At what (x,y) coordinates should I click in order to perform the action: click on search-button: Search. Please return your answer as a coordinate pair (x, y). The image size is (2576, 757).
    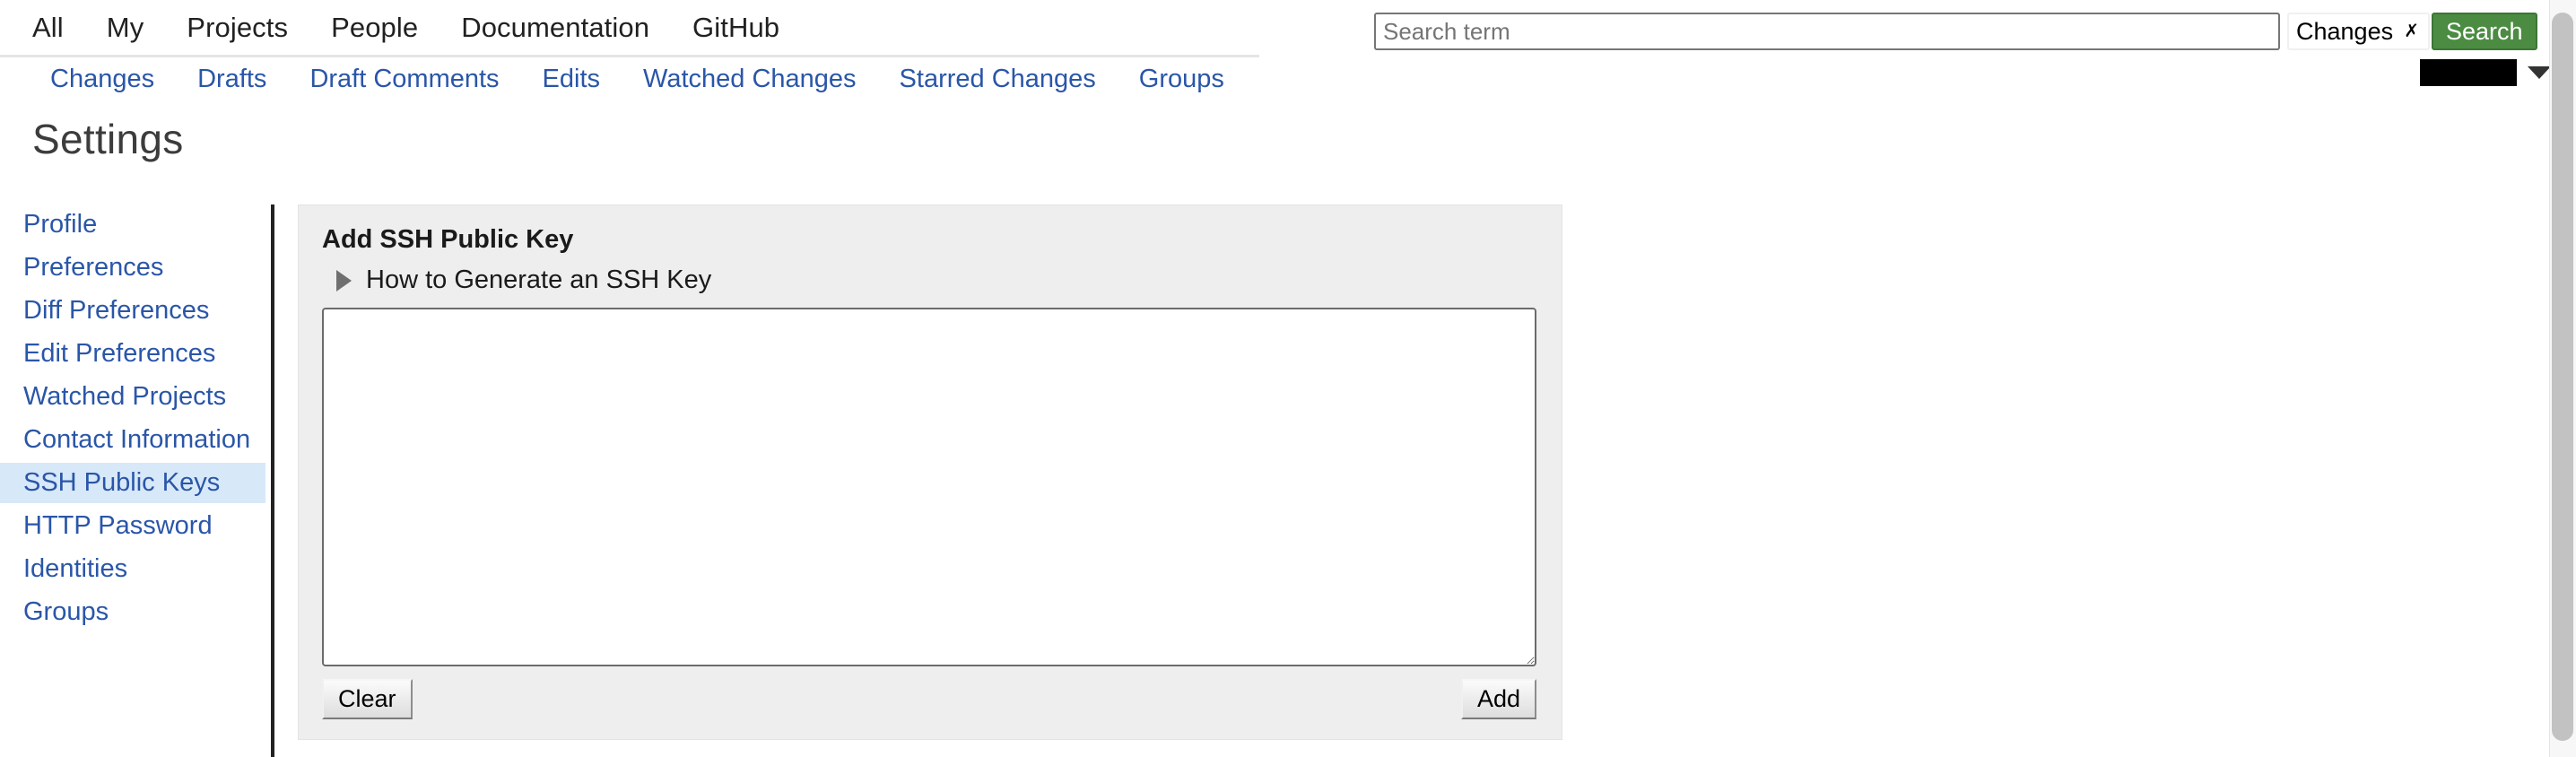
    Looking at the image, I should click on (2484, 31).